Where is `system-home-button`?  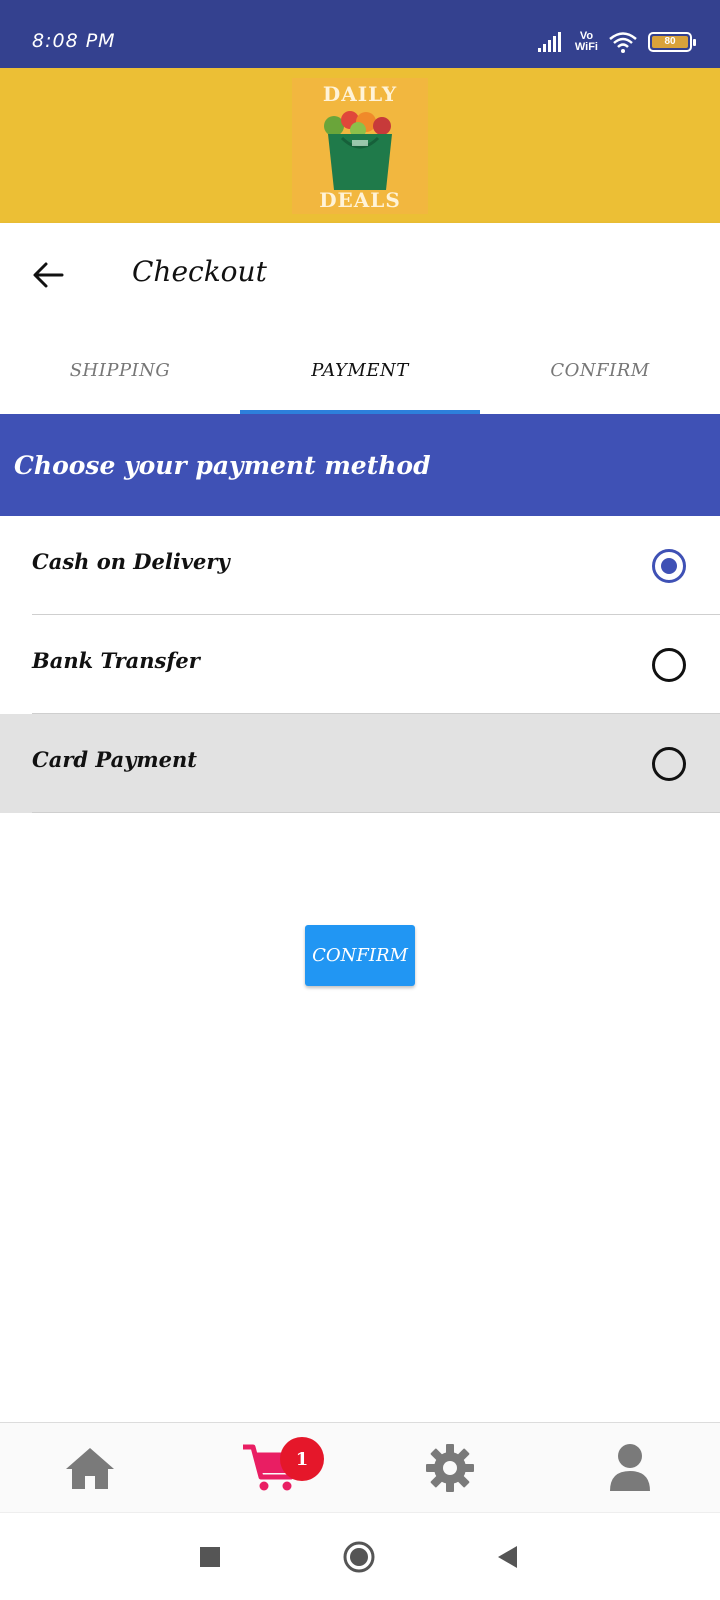 system-home-button is located at coordinates (359, 1557).